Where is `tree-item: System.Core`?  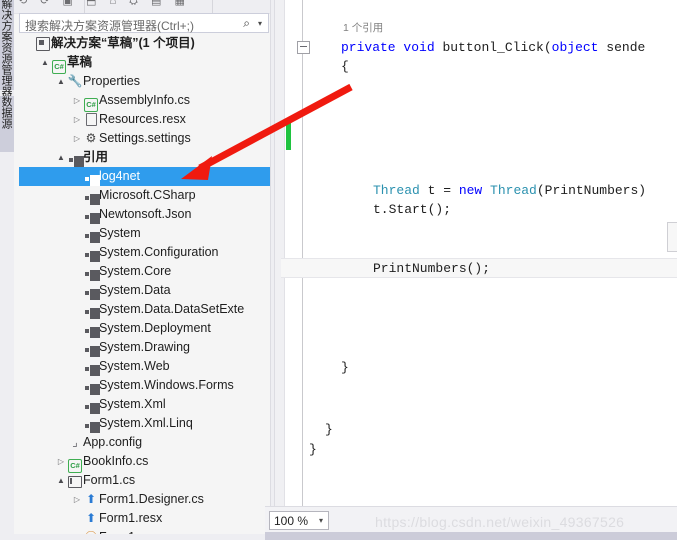
tree-item: System.Core is located at coordinates (144, 271).